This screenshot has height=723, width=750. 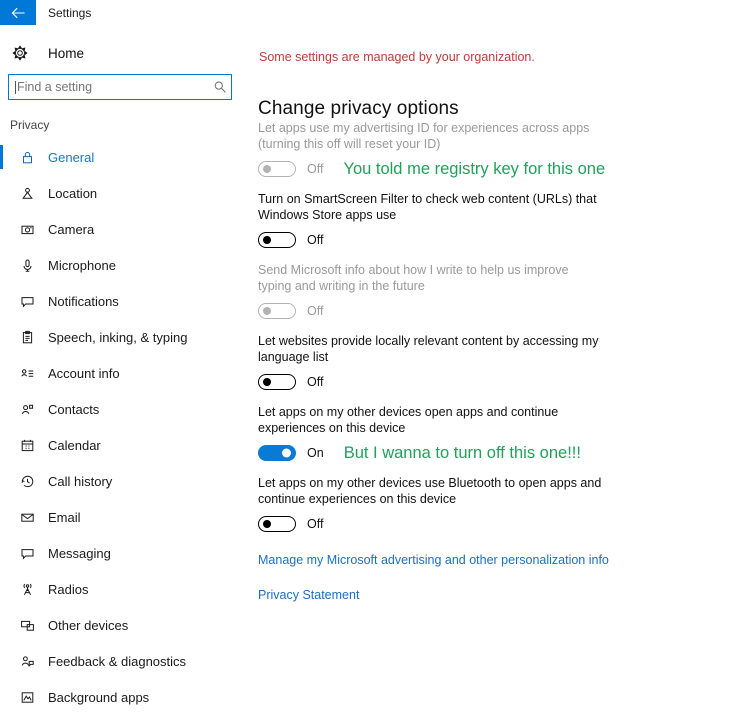 I want to click on contacts-person-icon, so click(x=27, y=409).